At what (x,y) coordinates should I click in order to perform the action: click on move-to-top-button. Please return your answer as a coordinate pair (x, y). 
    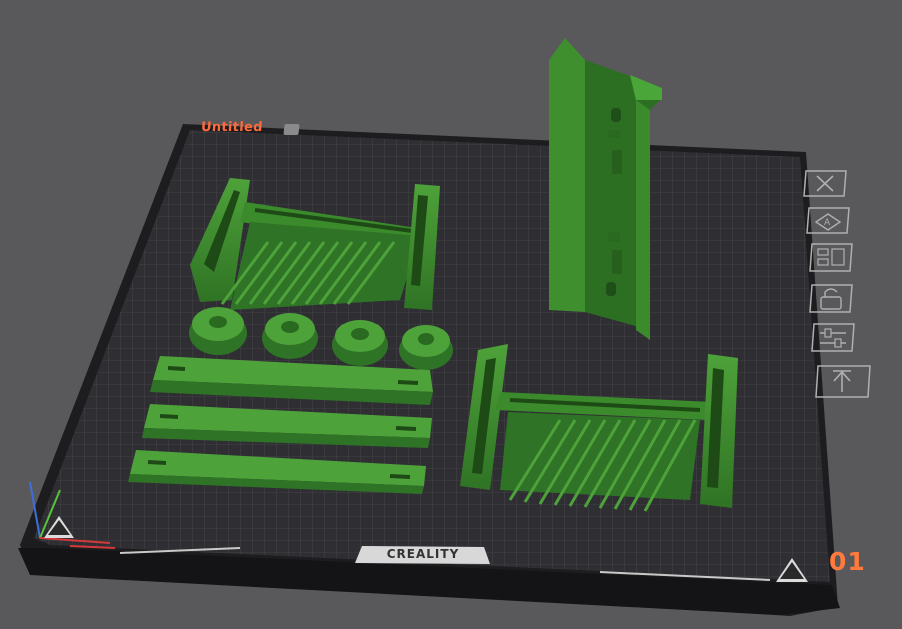
    Looking at the image, I should click on (842, 380).